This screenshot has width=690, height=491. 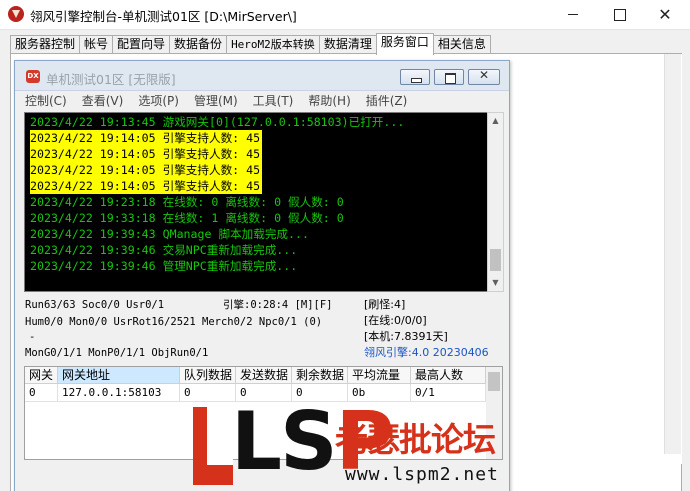 I want to click on forum-watermark: LSP 老瑟批论坛 www.lspm2.net, so click(x=346, y=444).